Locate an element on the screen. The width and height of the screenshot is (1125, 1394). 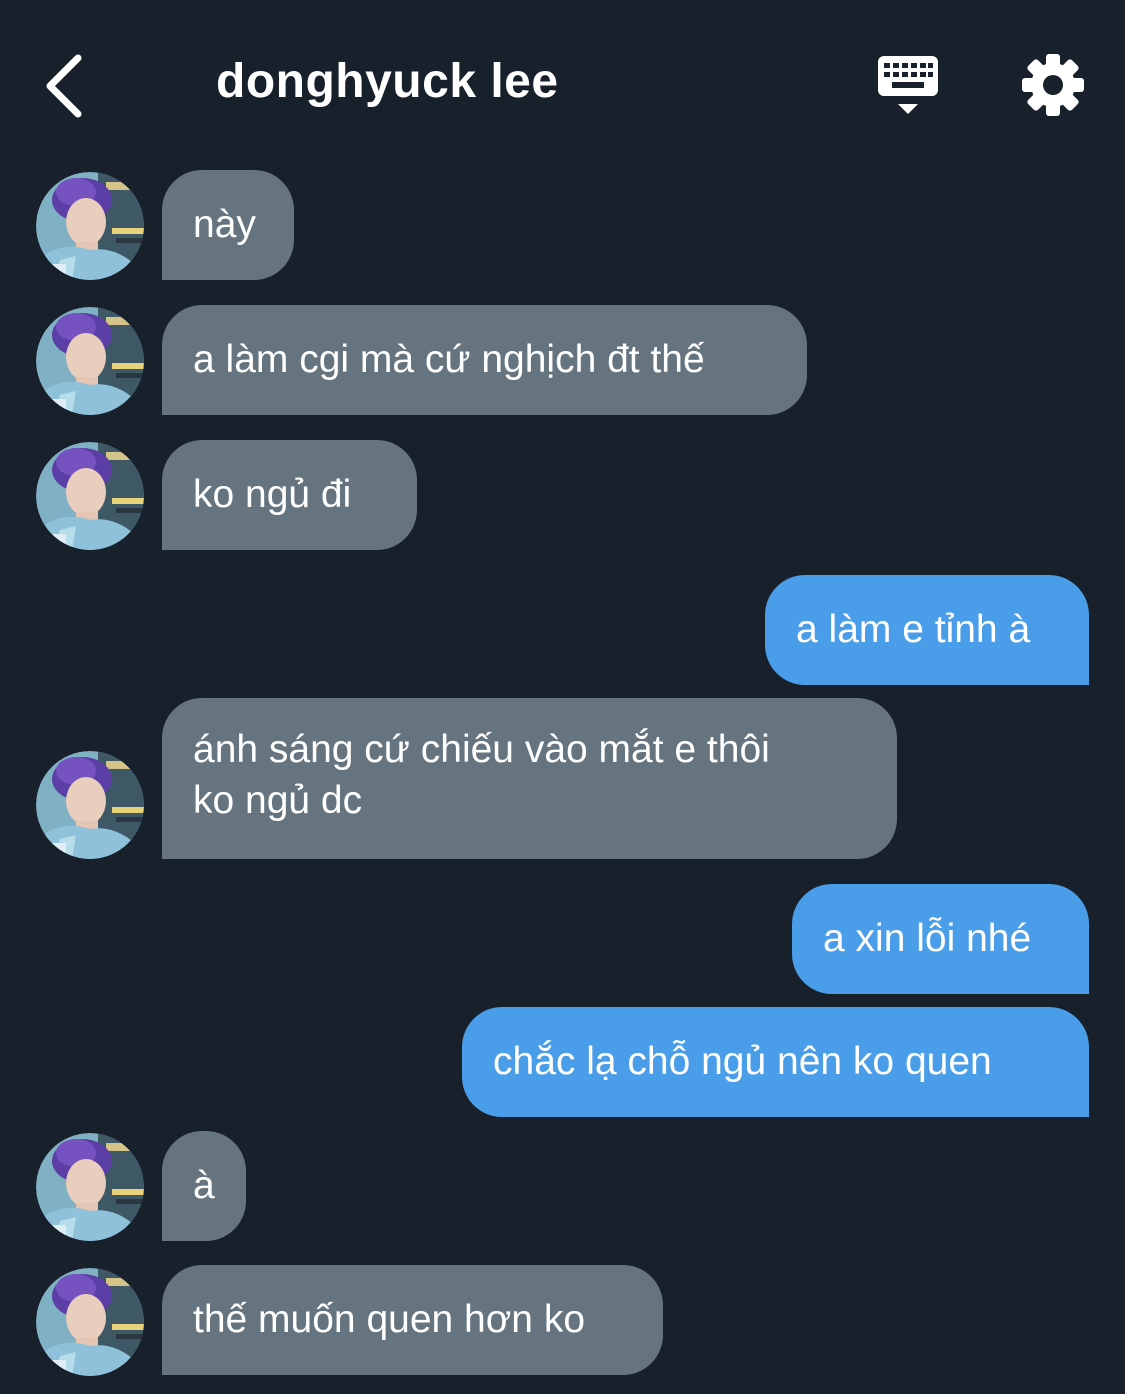
incoming-message: à is located at coordinates (204, 1186).